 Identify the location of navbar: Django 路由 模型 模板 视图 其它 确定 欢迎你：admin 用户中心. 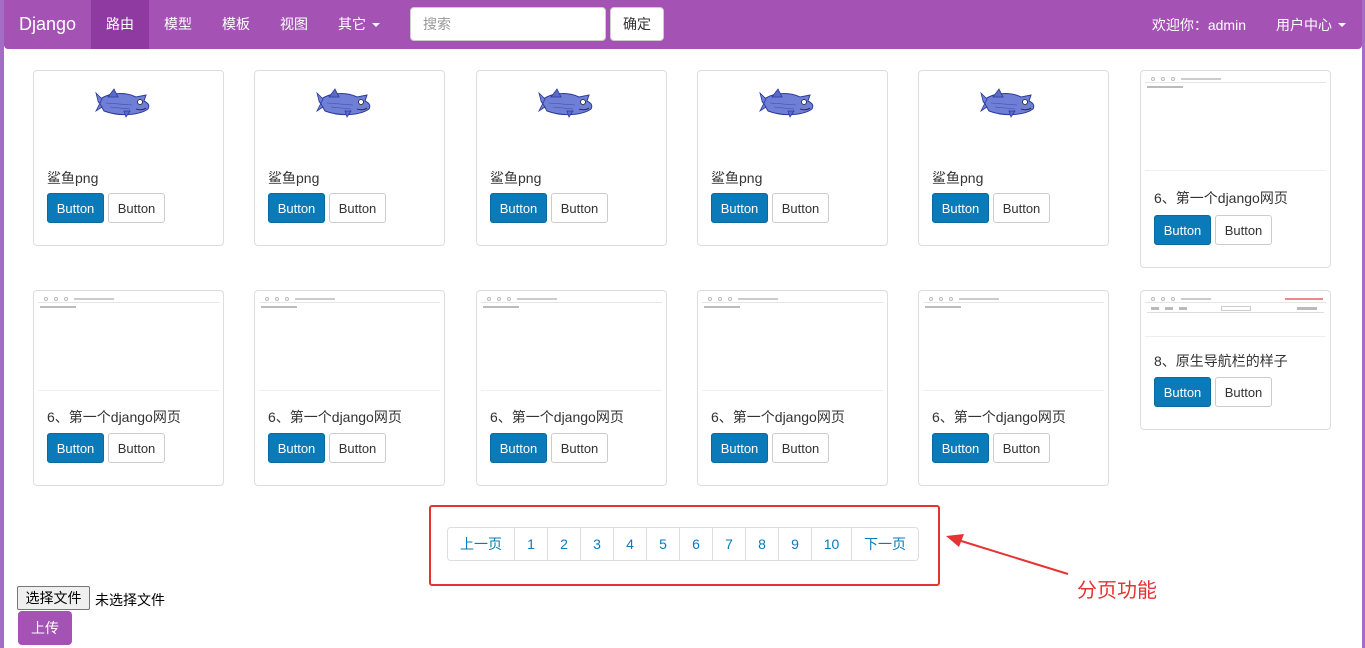
(683, 24).